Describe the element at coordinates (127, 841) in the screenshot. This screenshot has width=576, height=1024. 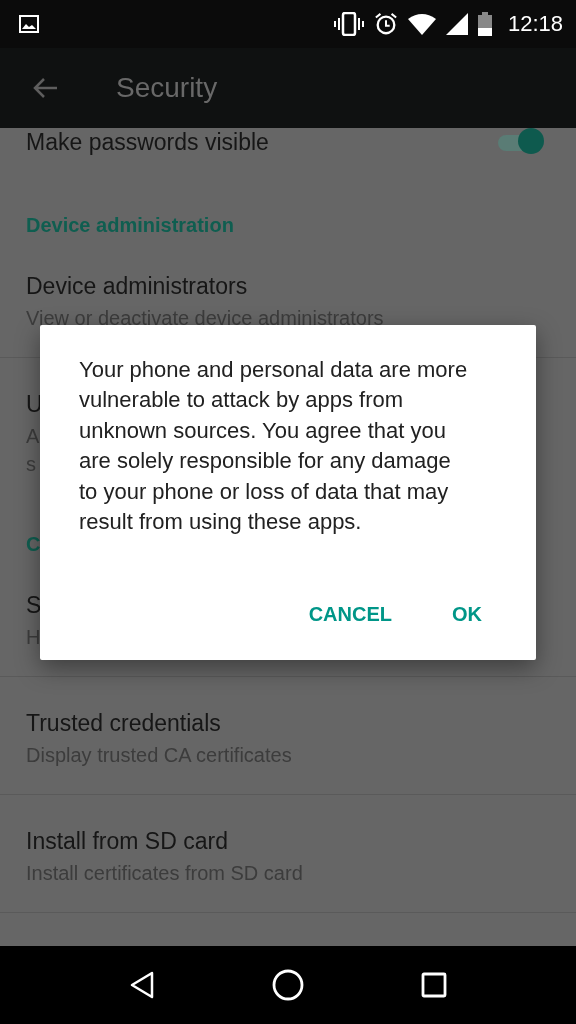
I see `setting-title: Install from SD card` at that location.